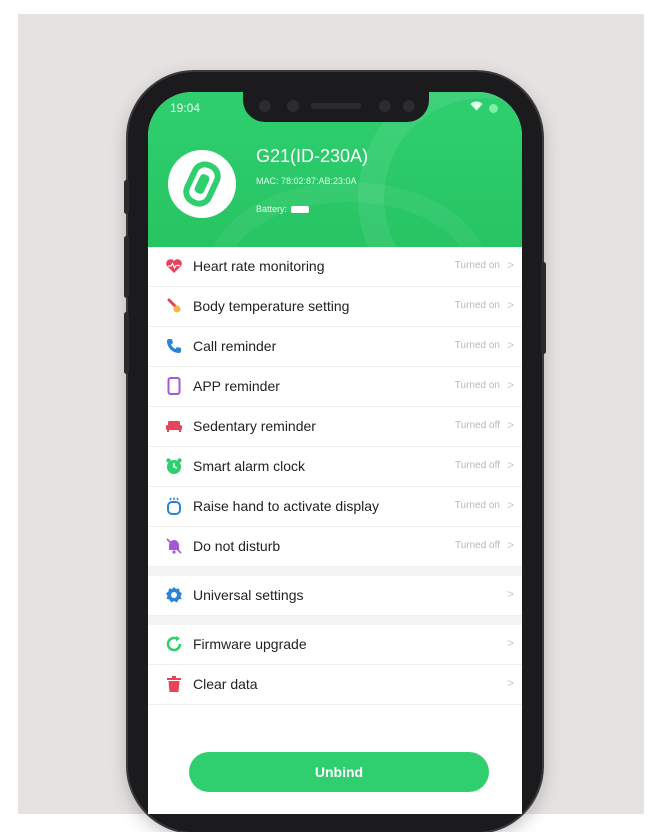 The image size is (651, 832). Describe the element at coordinates (235, 346) in the screenshot. I see `setting-label: Call reminder` at that location.